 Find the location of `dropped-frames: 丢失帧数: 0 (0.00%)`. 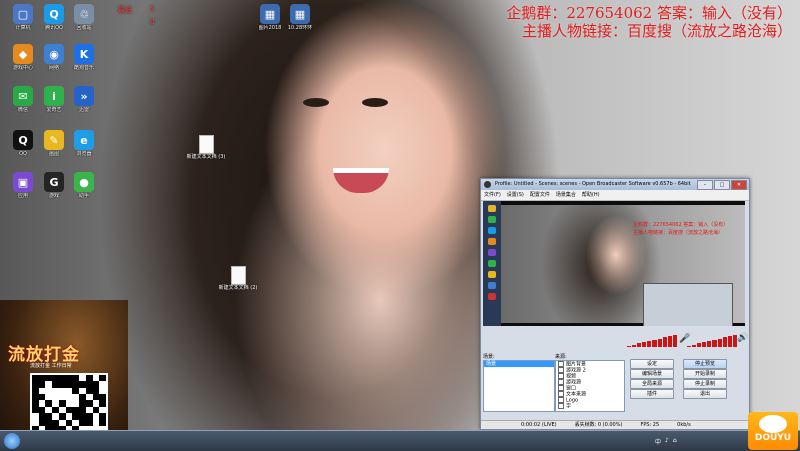

dropped-frames: 丢失帧数: 0 (0.00%) is located at coordinates (598, 425).